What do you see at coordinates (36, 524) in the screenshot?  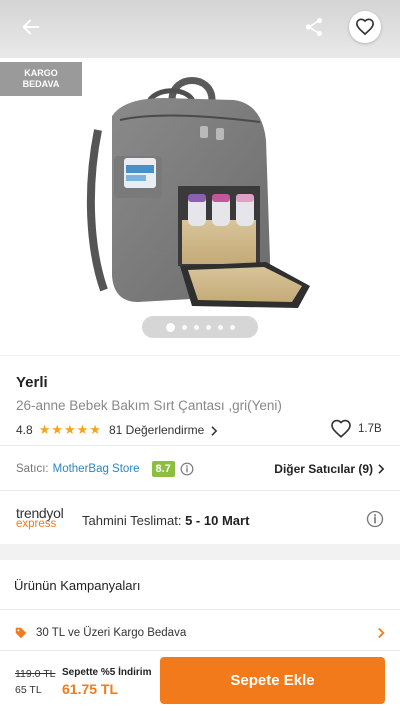 I see `logo-bottom-text: express` at bounding box center [36, 524].